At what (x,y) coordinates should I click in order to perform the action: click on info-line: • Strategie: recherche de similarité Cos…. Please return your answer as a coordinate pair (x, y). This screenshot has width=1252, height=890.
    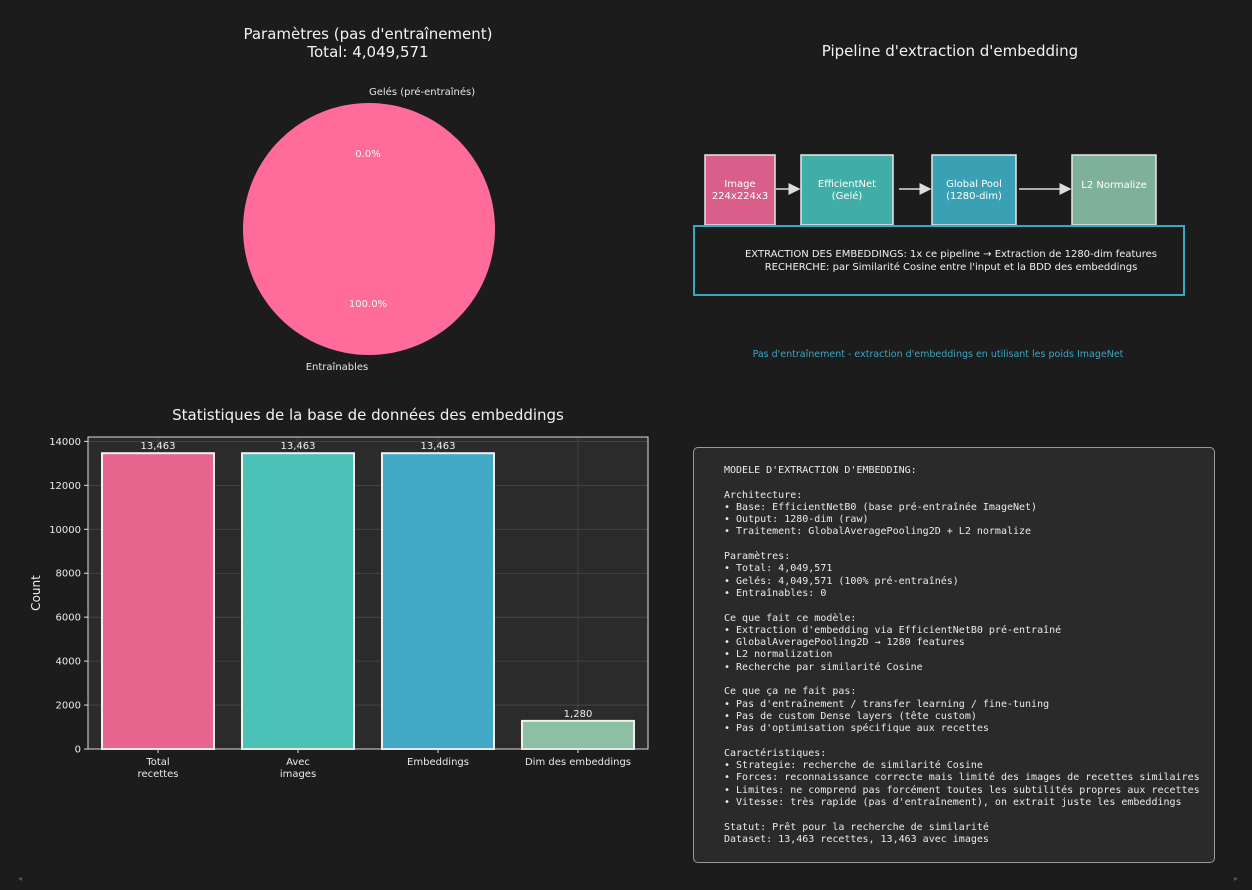
    Looking at the image, I should click on (853, 766).